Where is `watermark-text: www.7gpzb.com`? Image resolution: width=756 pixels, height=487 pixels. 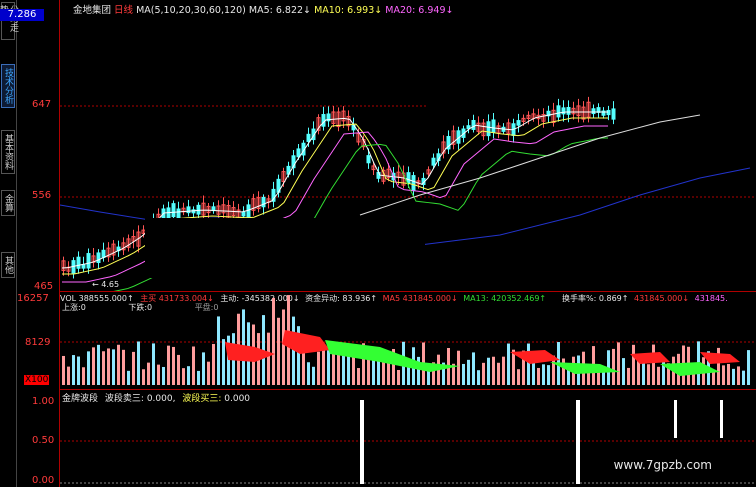
watermark-text: www.7gpzb.com is located at coordinates (662, 465).